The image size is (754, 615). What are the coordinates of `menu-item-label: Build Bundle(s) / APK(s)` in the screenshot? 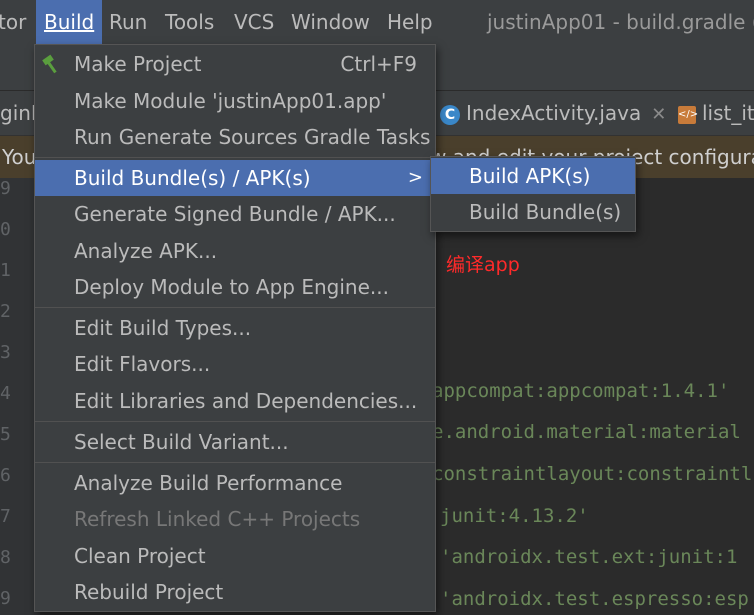 It's located at (192, 178).